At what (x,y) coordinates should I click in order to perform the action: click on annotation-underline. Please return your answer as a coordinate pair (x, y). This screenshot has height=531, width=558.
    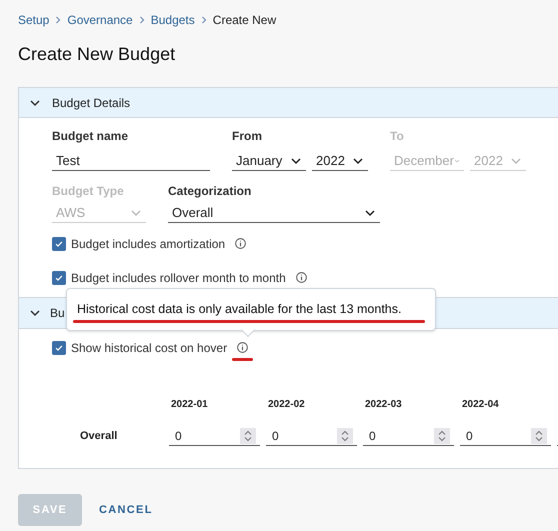
    Looking at the image, I should click on (243, 359).